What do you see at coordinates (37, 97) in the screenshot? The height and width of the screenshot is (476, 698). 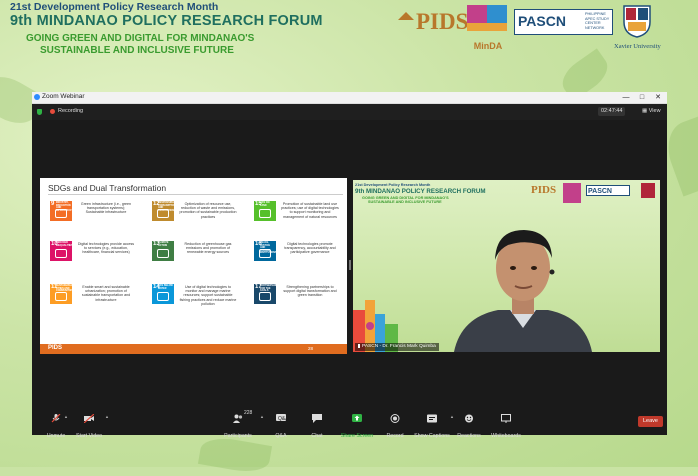 I see `zoom-app-icon` at bounding box center [37, 97].